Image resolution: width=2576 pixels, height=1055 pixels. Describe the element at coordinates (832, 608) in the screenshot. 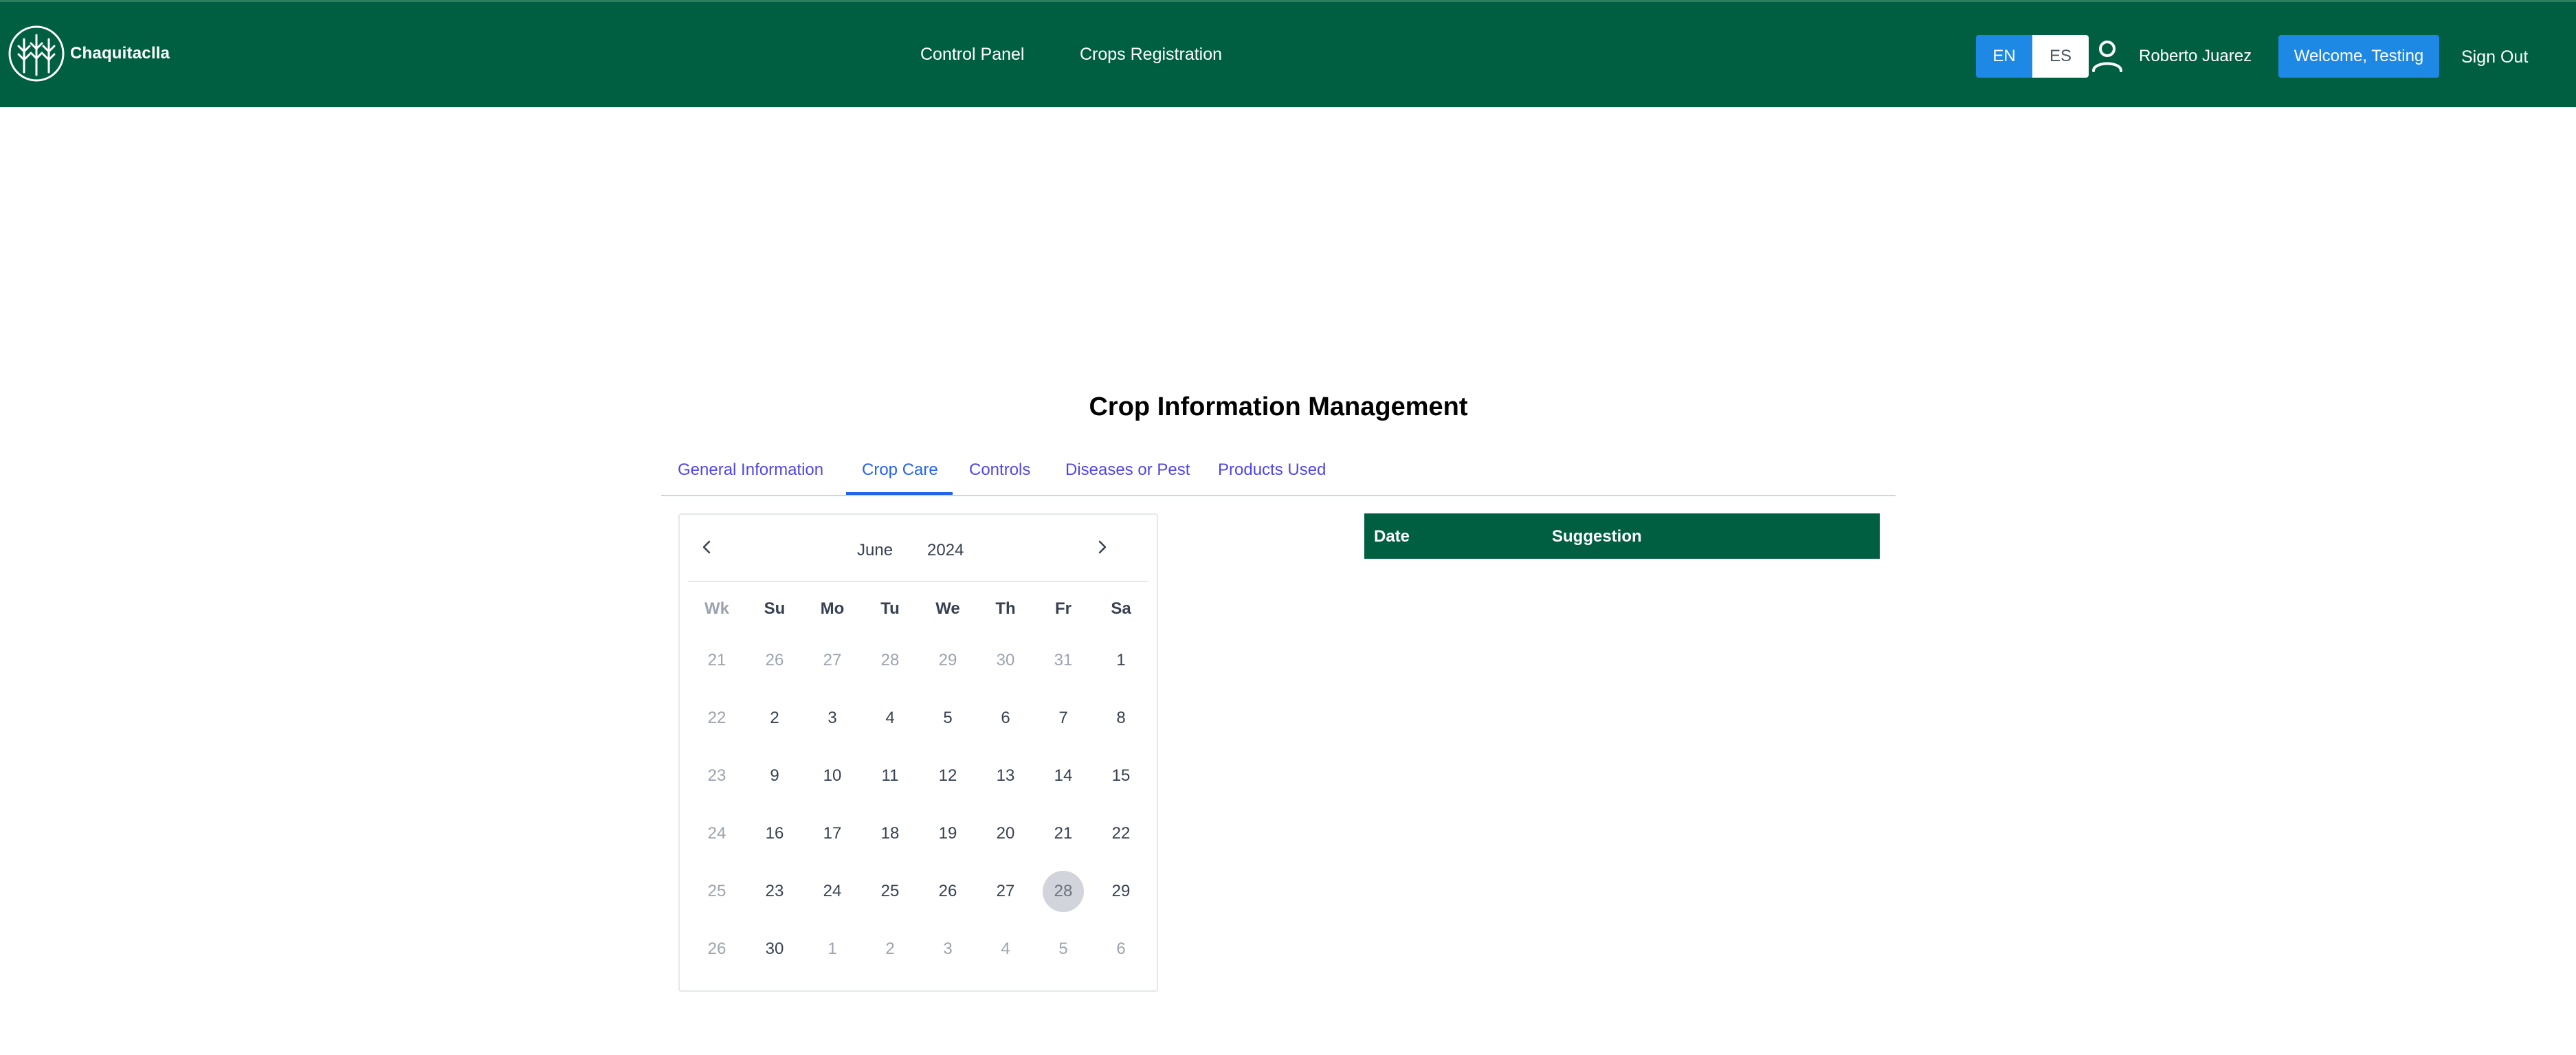

I see `weekday-header: Mo` at that location.